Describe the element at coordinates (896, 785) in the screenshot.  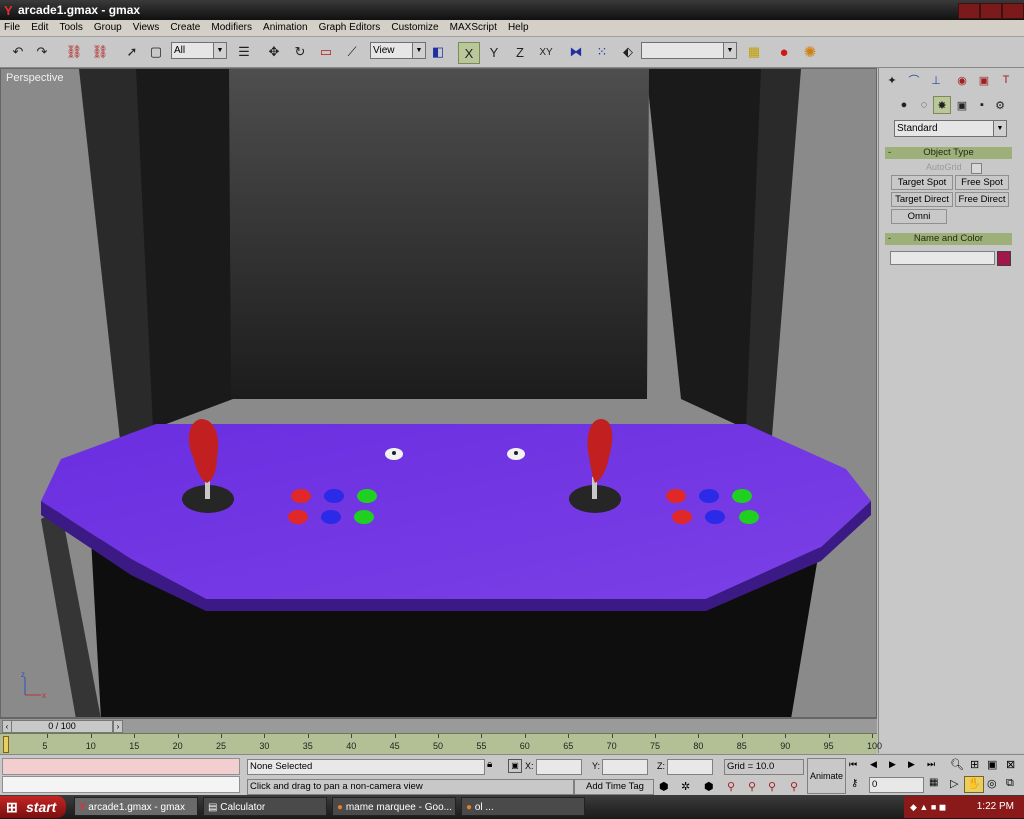
I see `current-frame-field: 0` at that location.